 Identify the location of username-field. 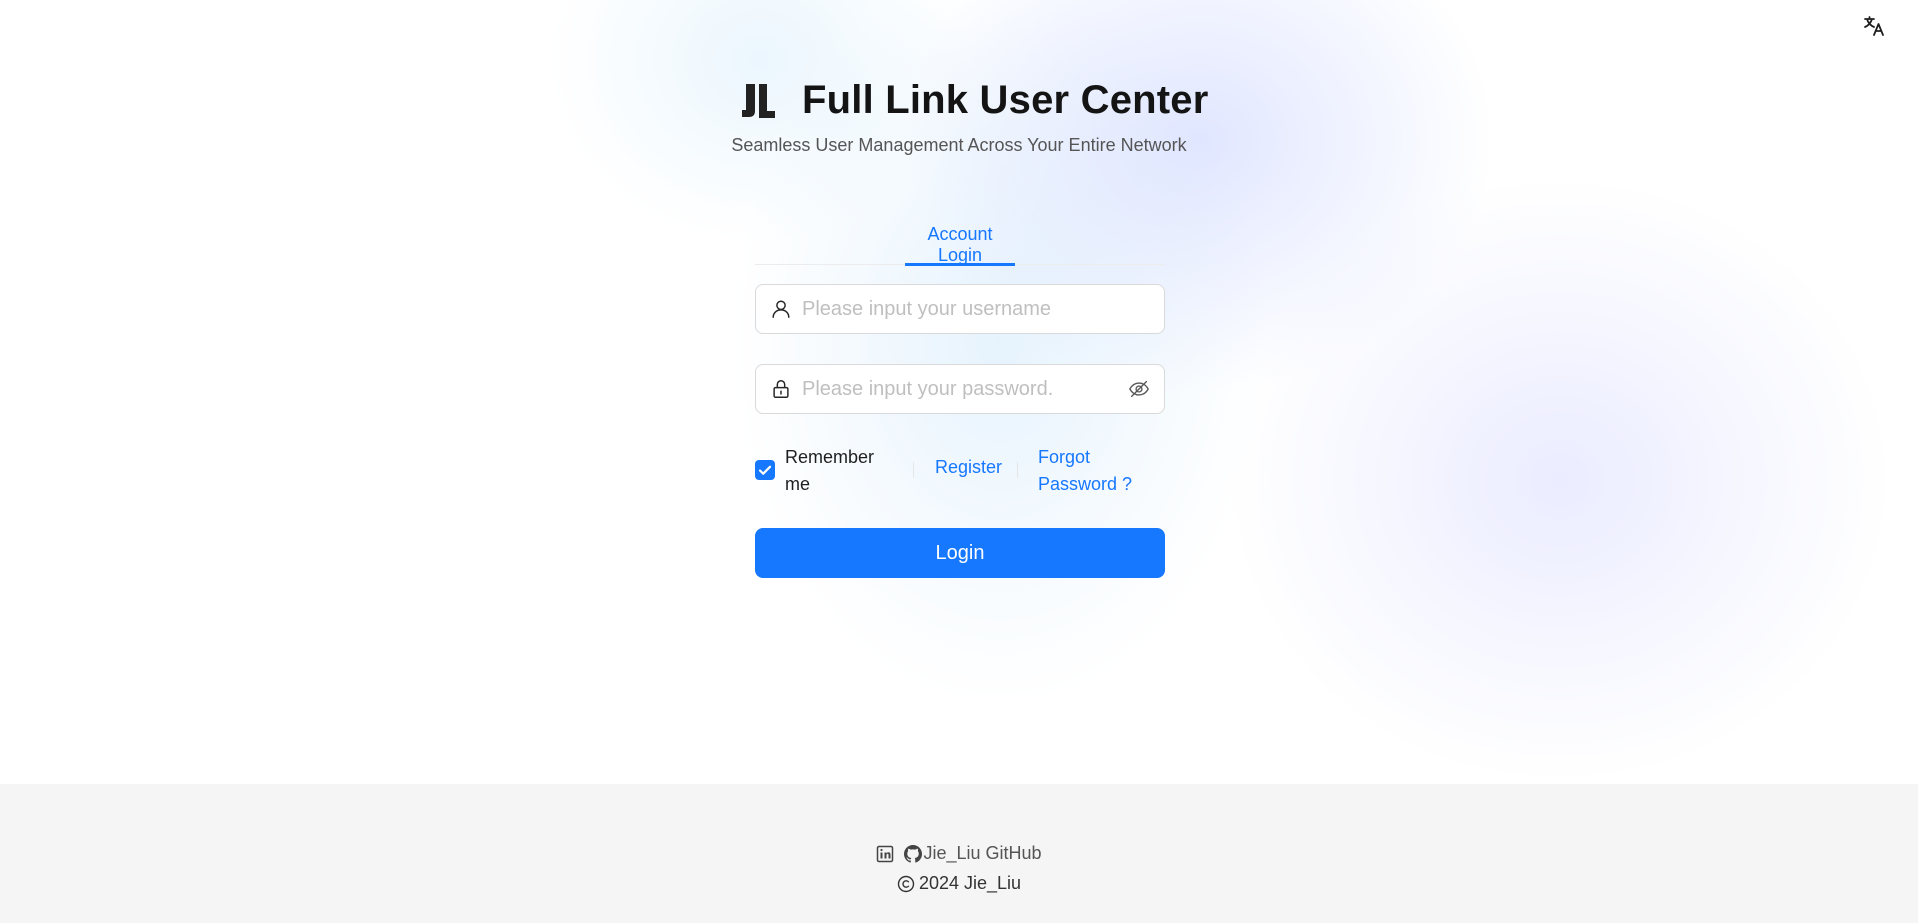
(960, 309).